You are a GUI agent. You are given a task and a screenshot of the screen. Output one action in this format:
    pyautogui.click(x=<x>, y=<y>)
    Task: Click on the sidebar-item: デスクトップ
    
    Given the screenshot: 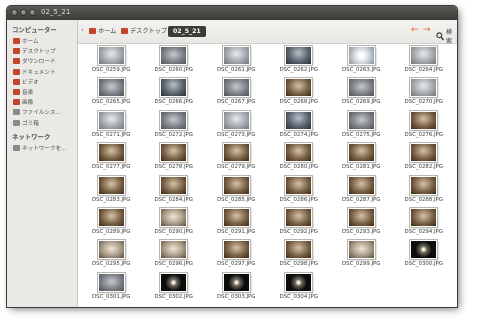 What is the action you would take?
    pyautogui.click(x=44, y=51)
    